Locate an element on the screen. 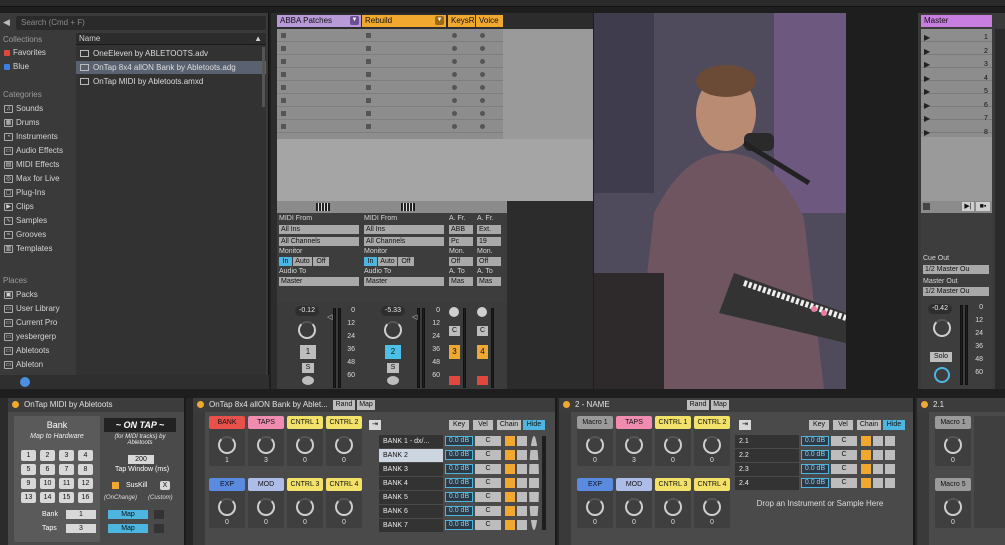 This screenshot has width=1005, height=545. hide-button: Hide is located at coordinates (894, 425).